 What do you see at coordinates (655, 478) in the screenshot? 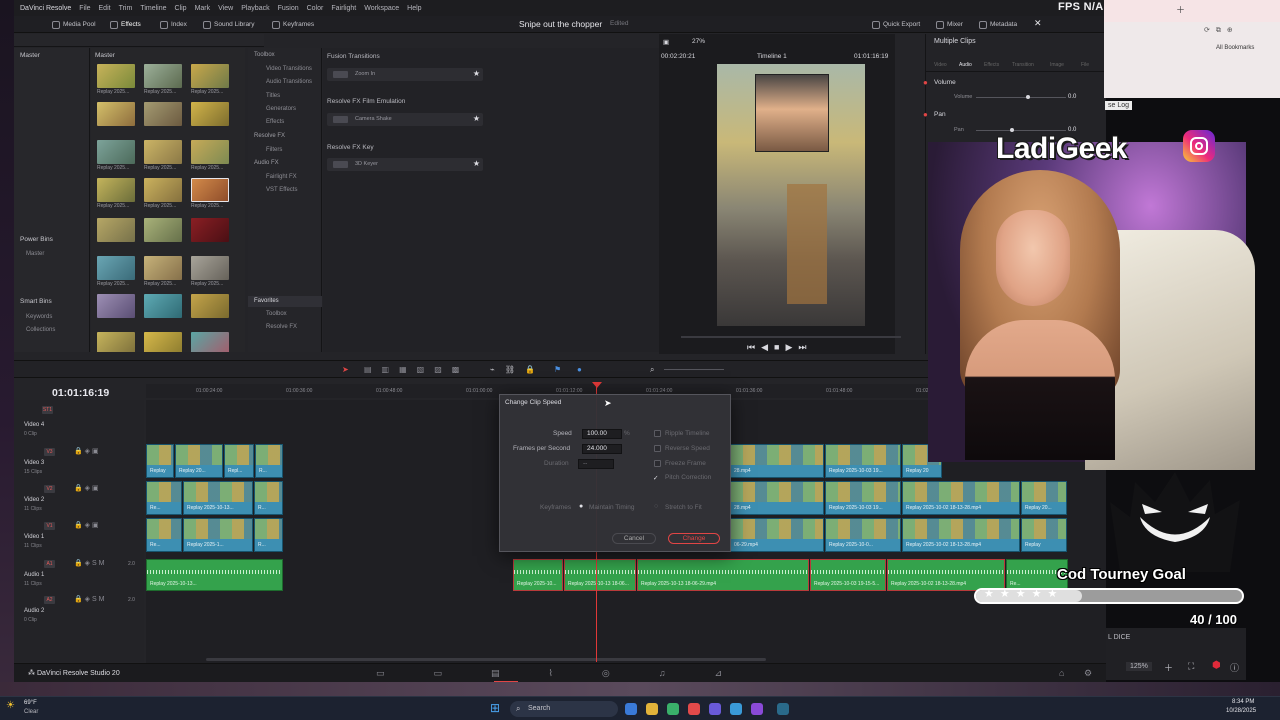
I see `pitch-correction-checkbox: ✓` at bounding box center [655, 478].